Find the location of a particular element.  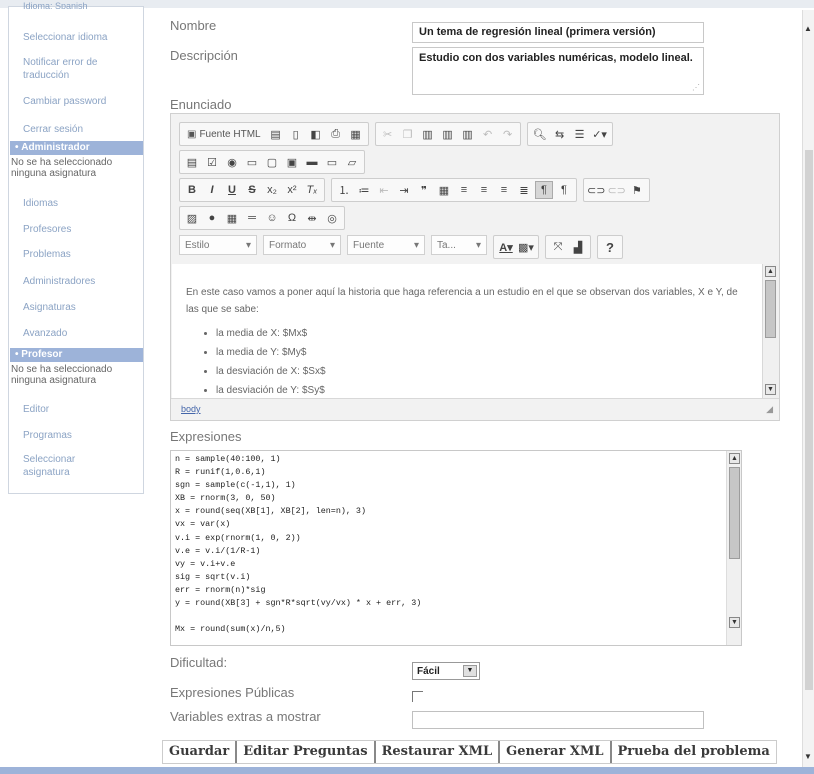

sidebar-item-editor: Editor is located at coordinates (29, 409).